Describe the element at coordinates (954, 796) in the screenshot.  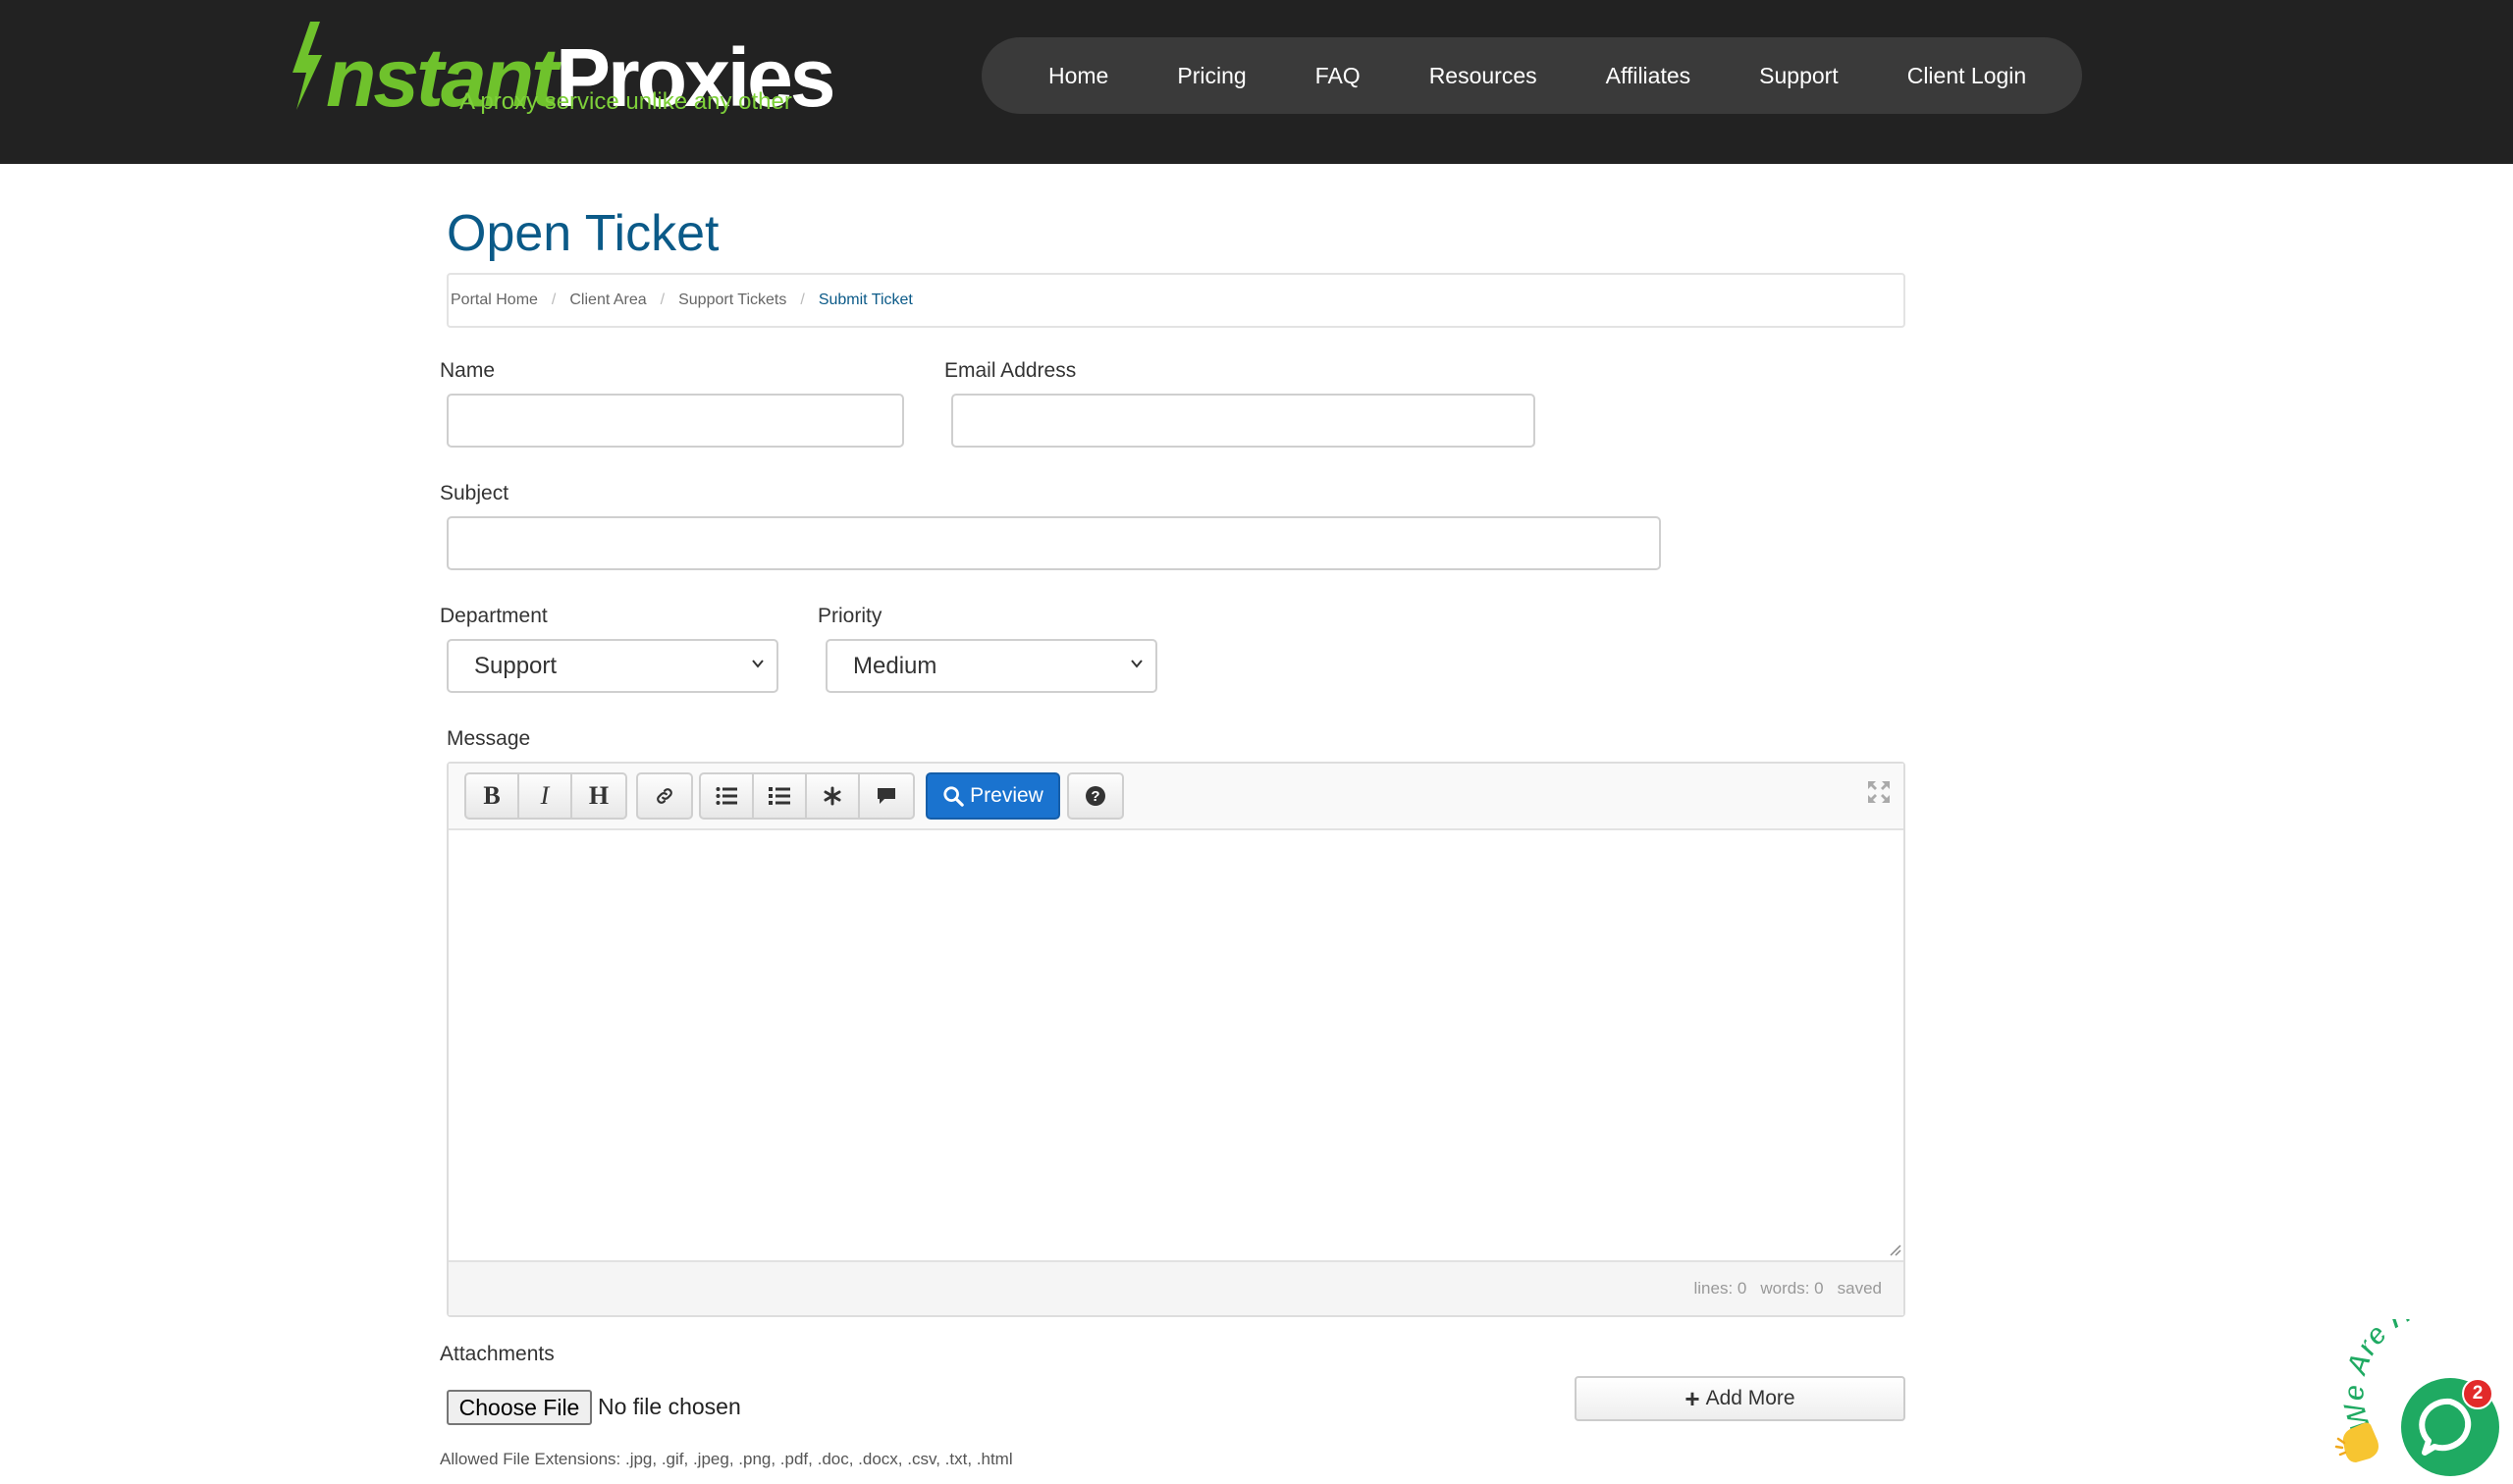
I see `search-icon` at that location.